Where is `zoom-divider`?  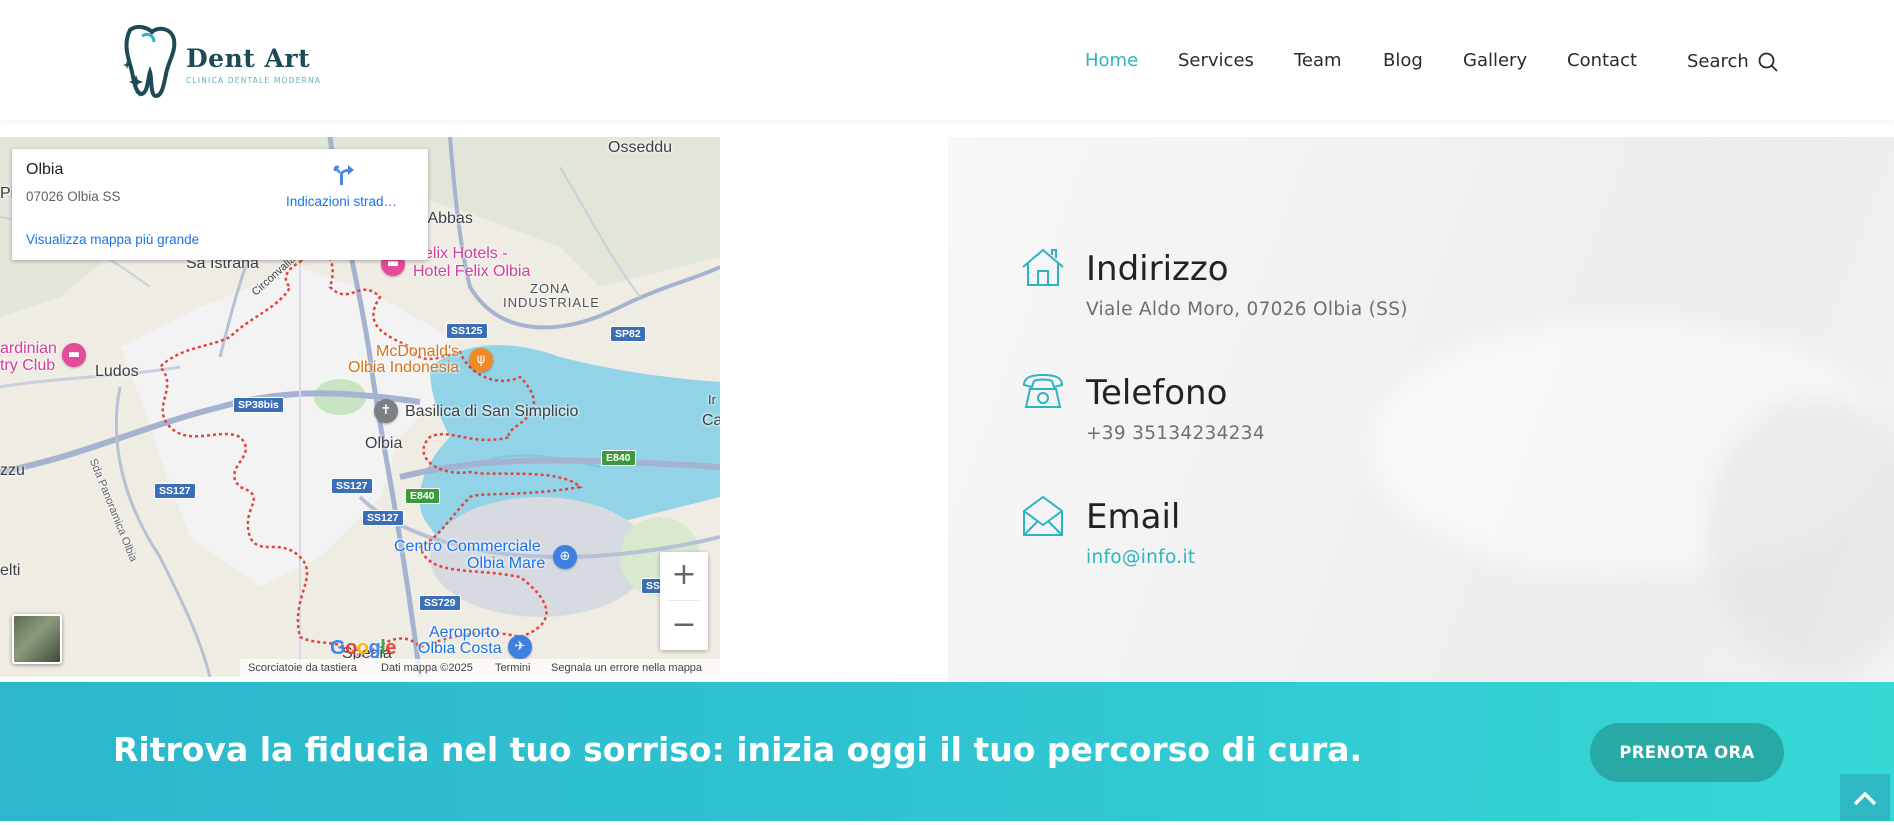 zoom-divider is located at coordinates (684, 600).